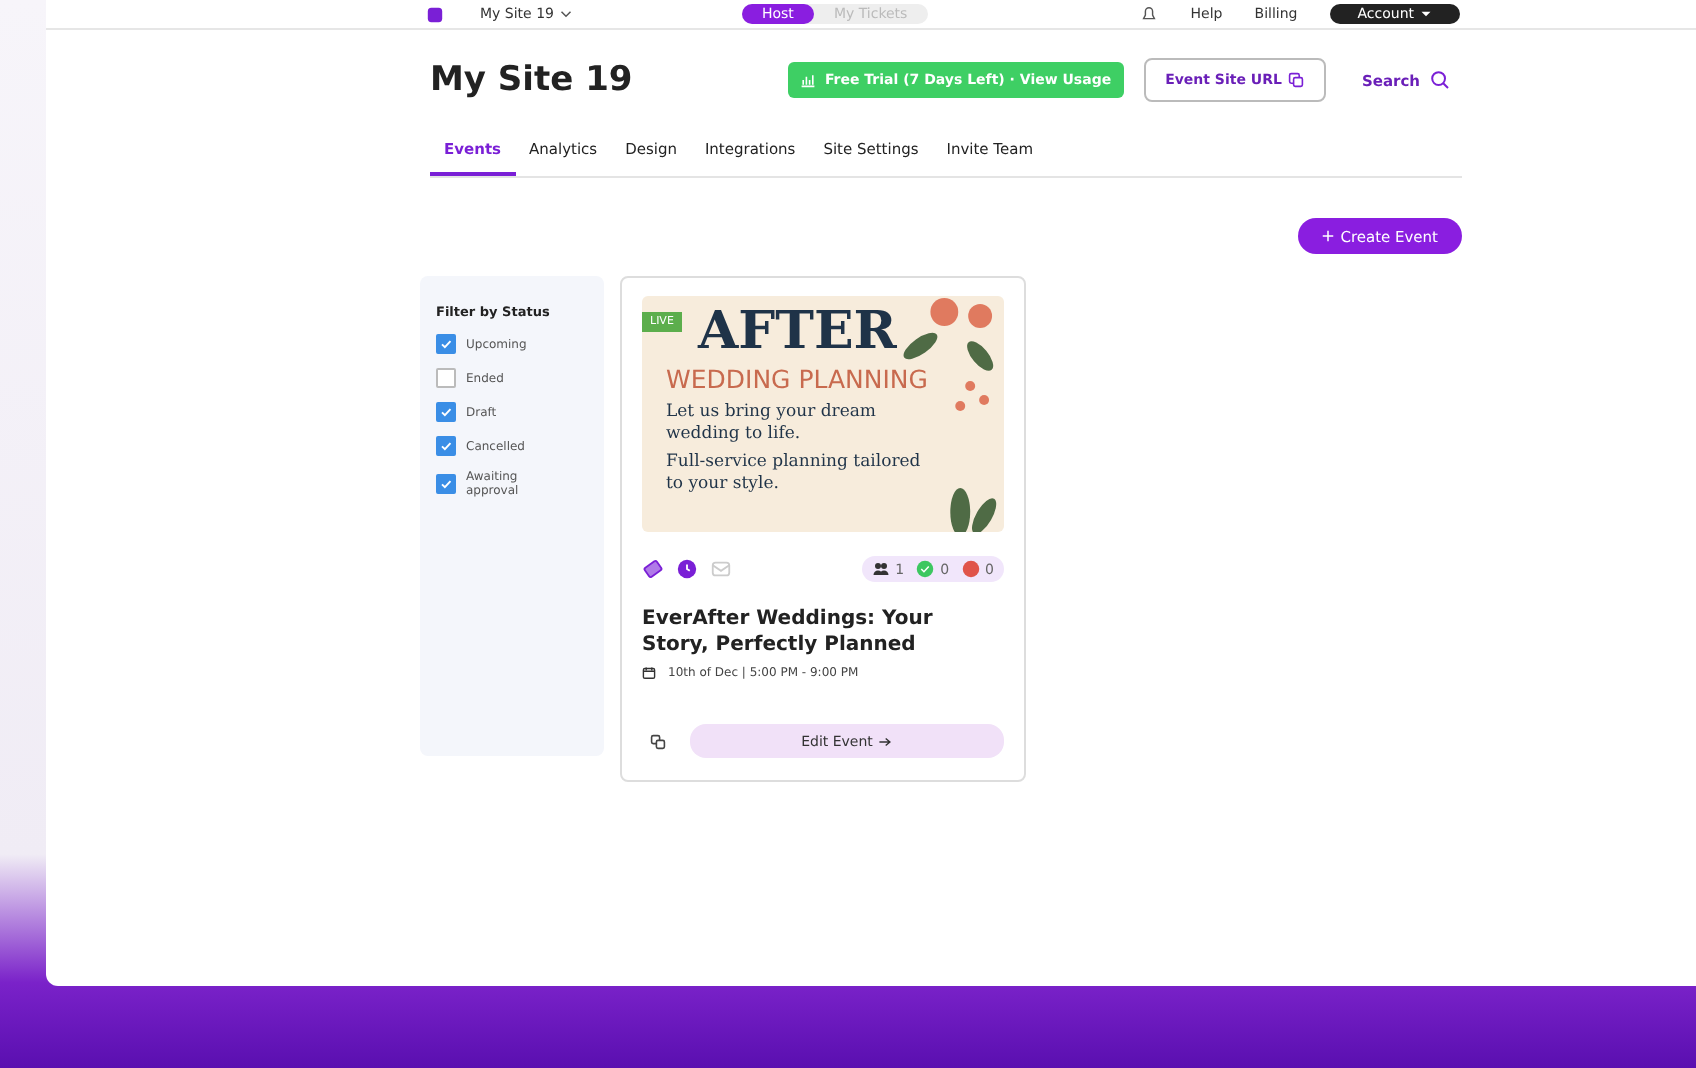 The height and width of the screenshot is (1068, 1696). Describe the element at coordinates (687, 569) in the screenshot. I see `clock-icon` at that location.